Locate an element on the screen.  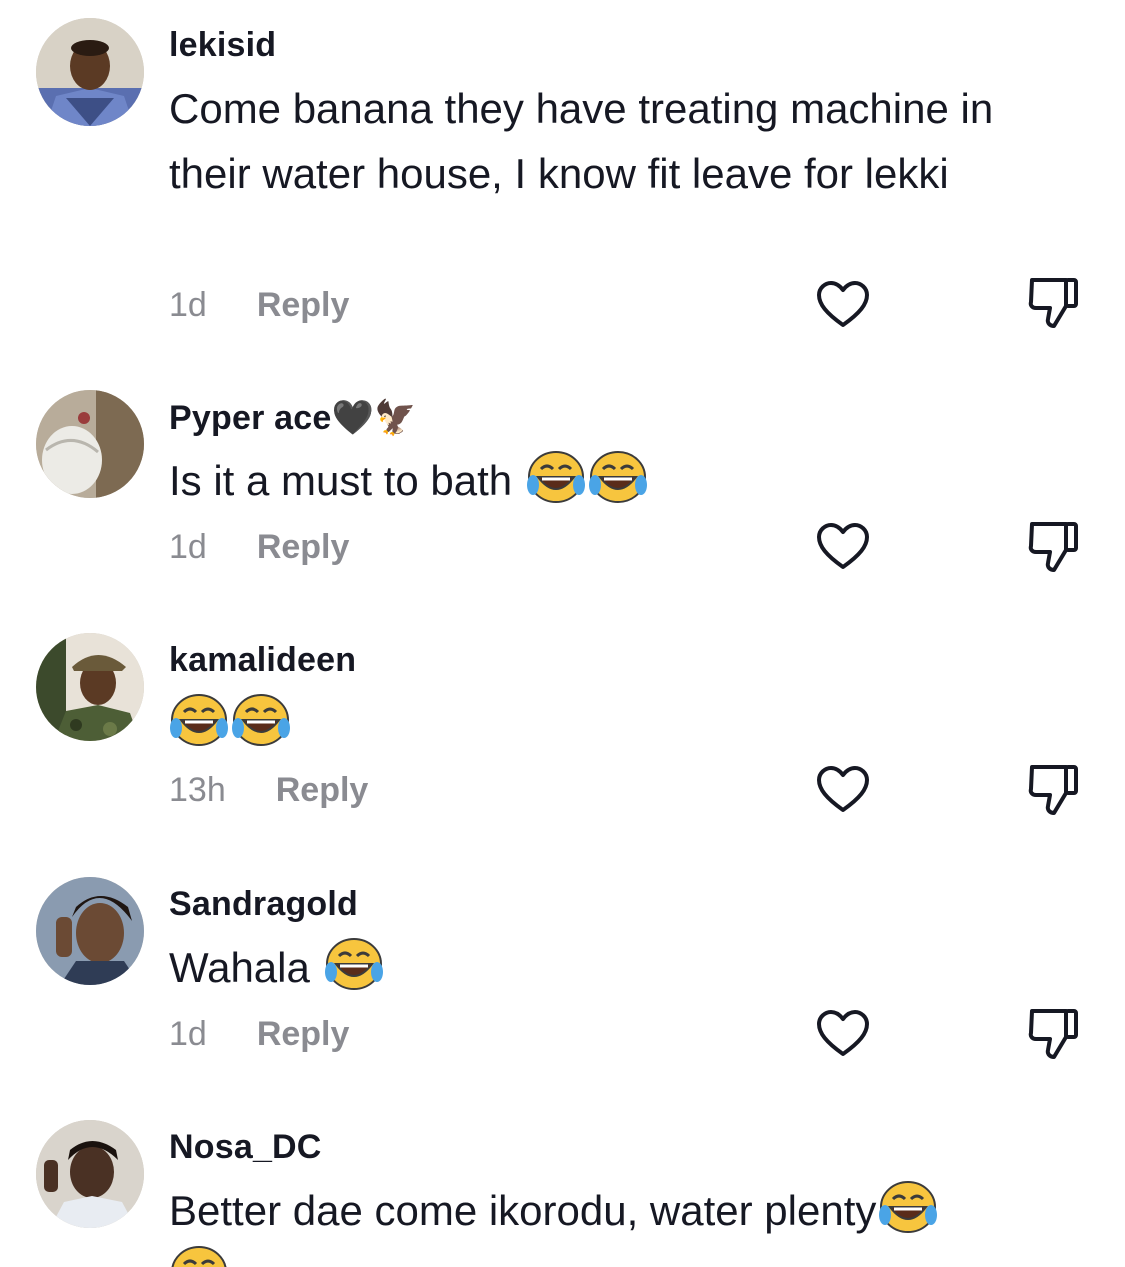
comment-timestamp: 13h is located at coordinates (197, 790).